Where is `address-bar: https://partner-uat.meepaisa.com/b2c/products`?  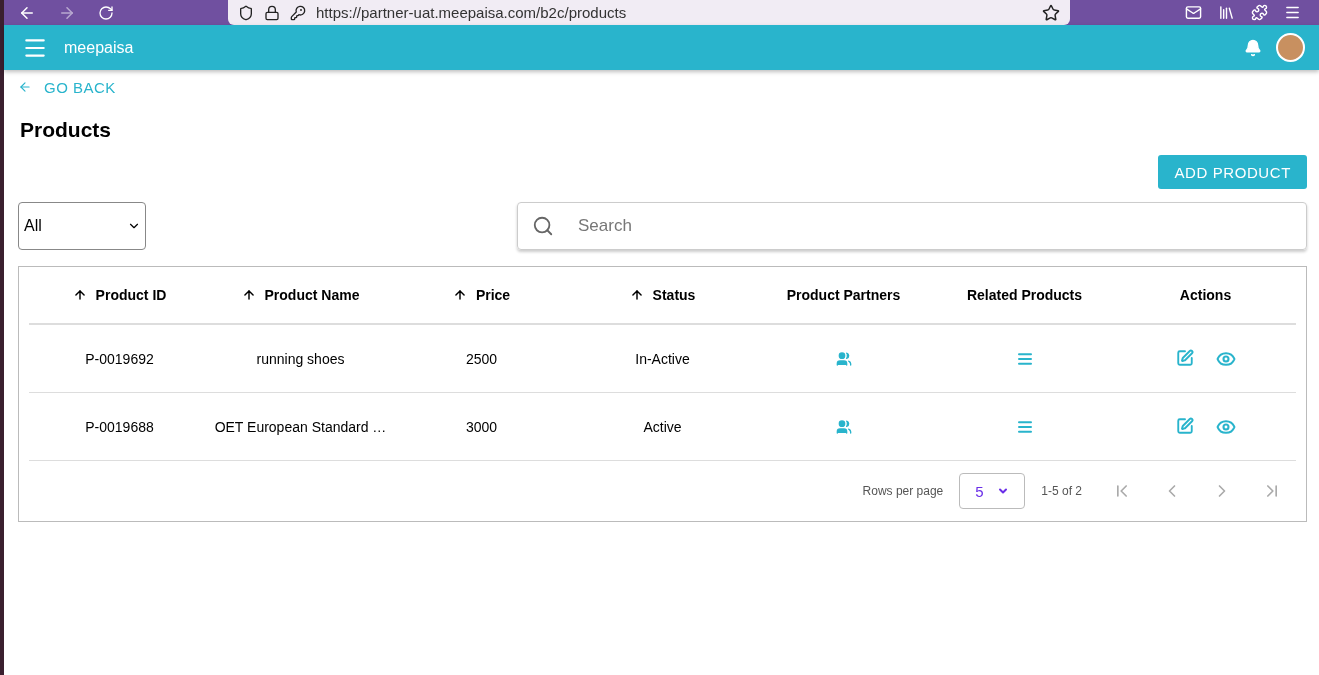 address-bar: https://partner-uat.meepaisa.com/b2c/products is located at coordinates (649, 12).